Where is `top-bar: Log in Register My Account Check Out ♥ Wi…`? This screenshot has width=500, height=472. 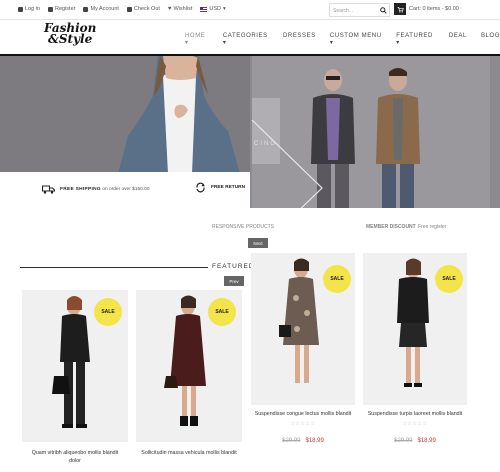
top-bar: Log in Register My Account Check Out ♥ Wi… is located at coordinates (250, 10).